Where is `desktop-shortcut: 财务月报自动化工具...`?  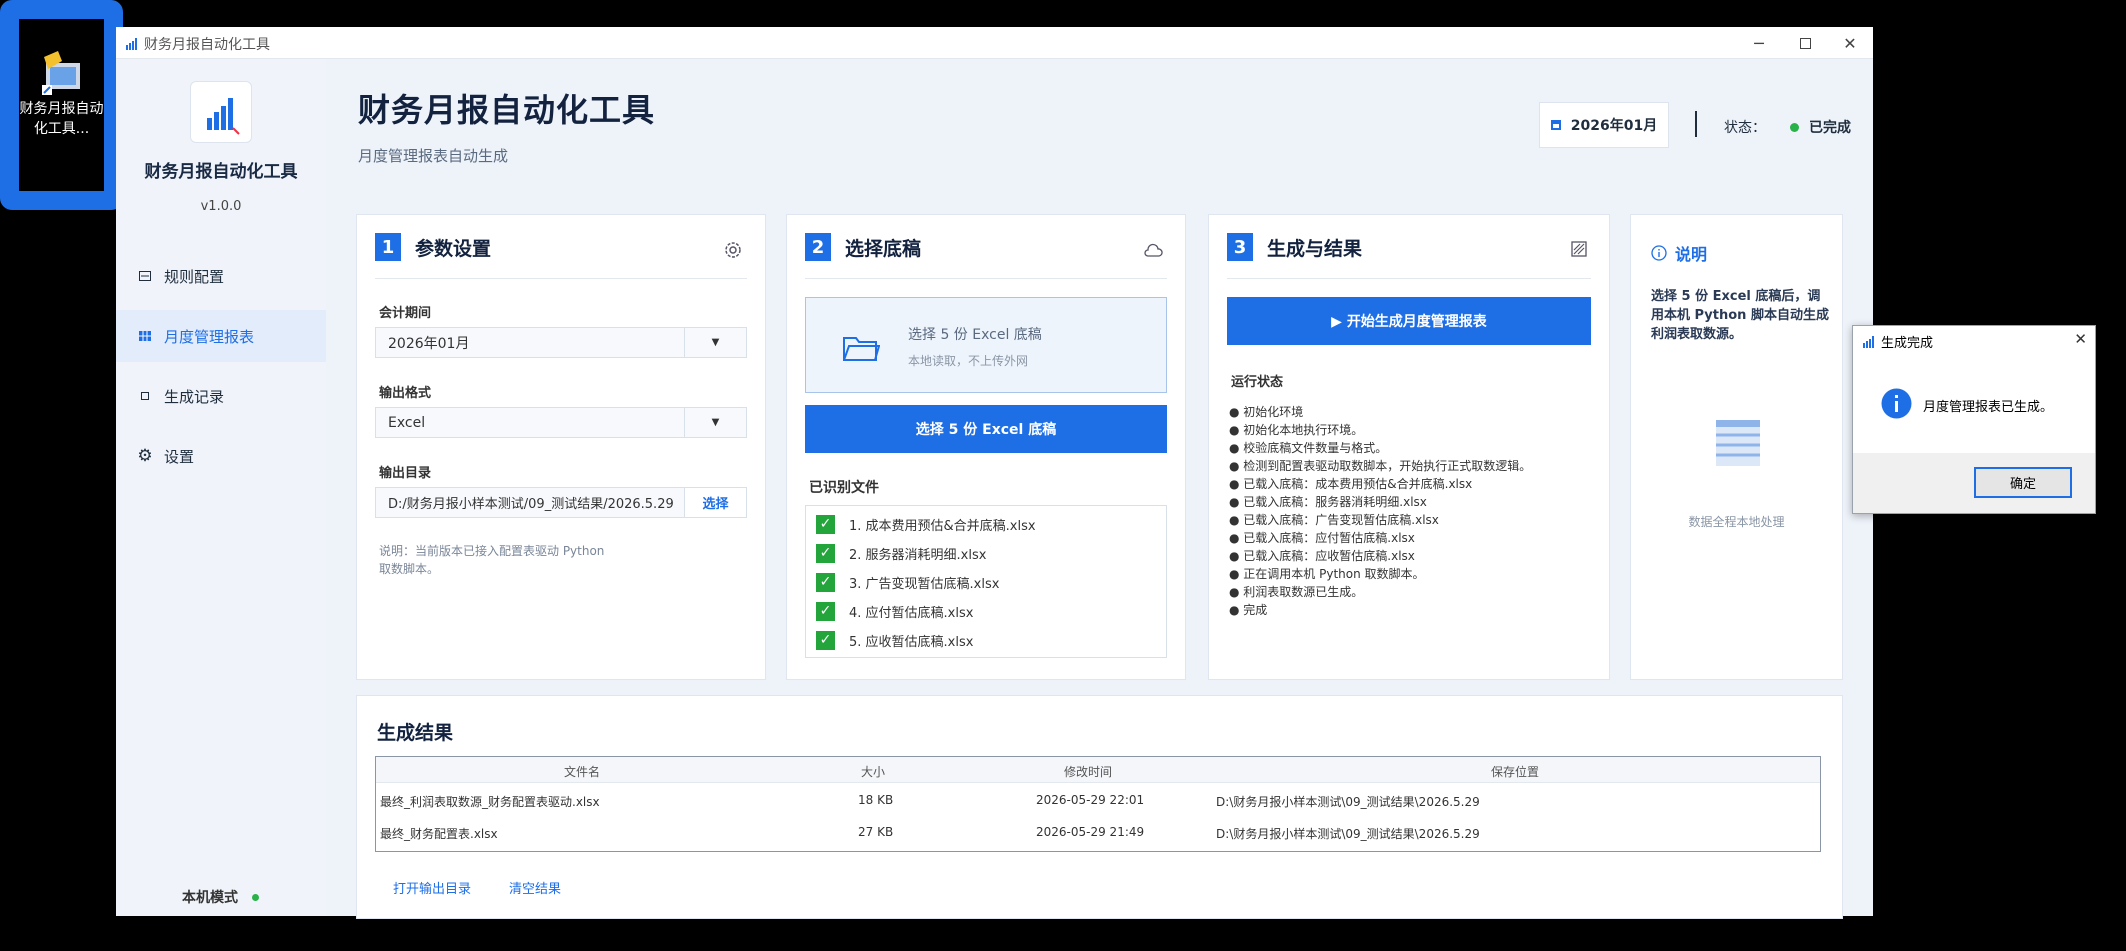 desktop-shortcut: 财务月报自动化工具... is located at coordinates (61, 105).